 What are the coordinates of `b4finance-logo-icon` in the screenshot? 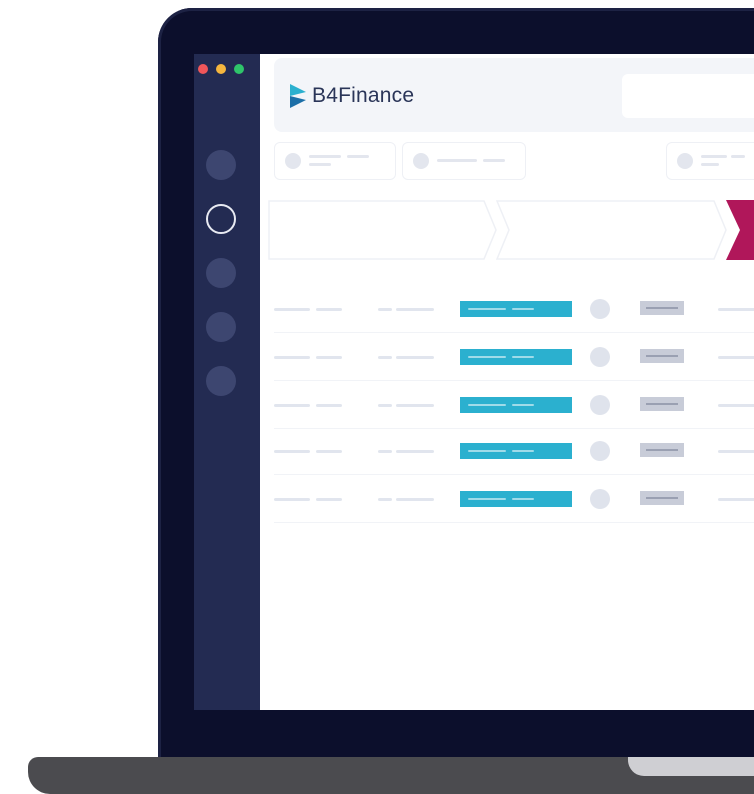 It's located at (298, 96).